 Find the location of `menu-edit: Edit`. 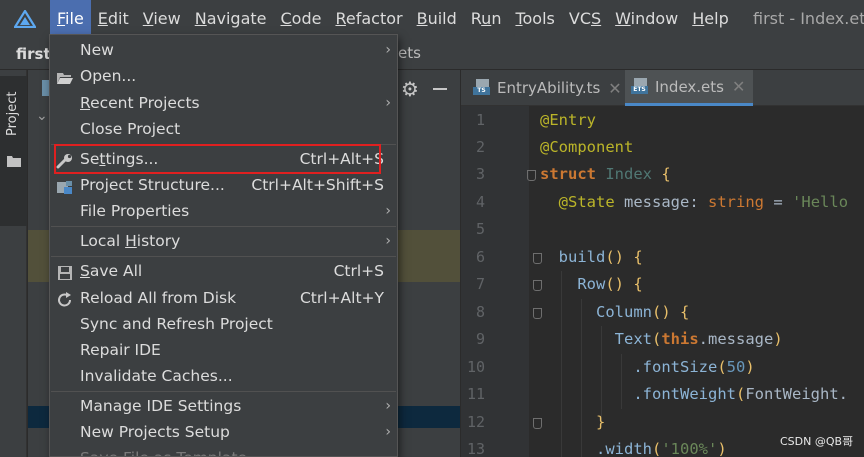

menu-edit: Edit is located at coordinates (113, 19).